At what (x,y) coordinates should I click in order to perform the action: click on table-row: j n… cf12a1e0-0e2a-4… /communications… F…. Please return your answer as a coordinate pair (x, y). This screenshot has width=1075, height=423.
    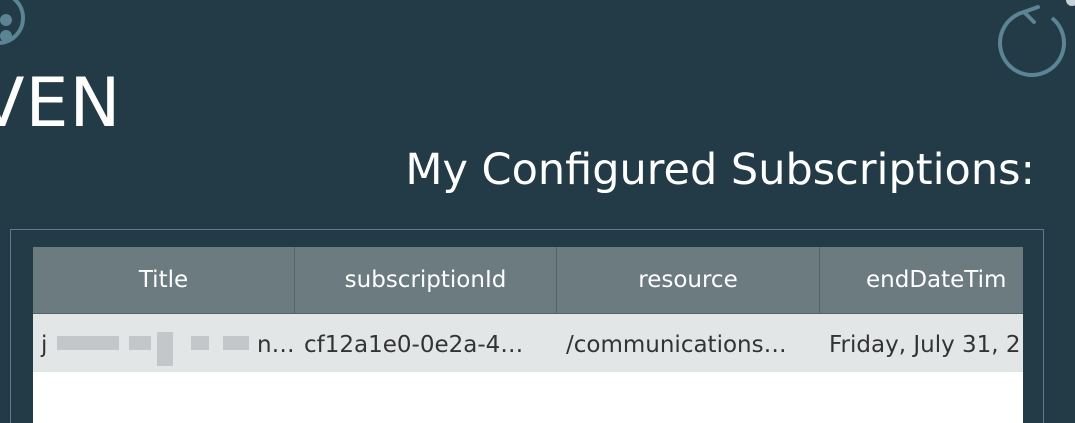
    Looking at the image, I should click on (528, 343).